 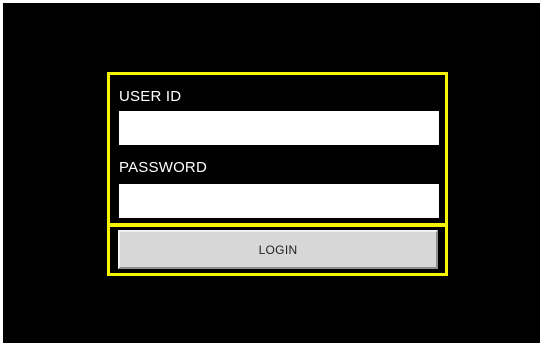 I want to click on login-button-group: LOGIN, so click(x=277, y=250).